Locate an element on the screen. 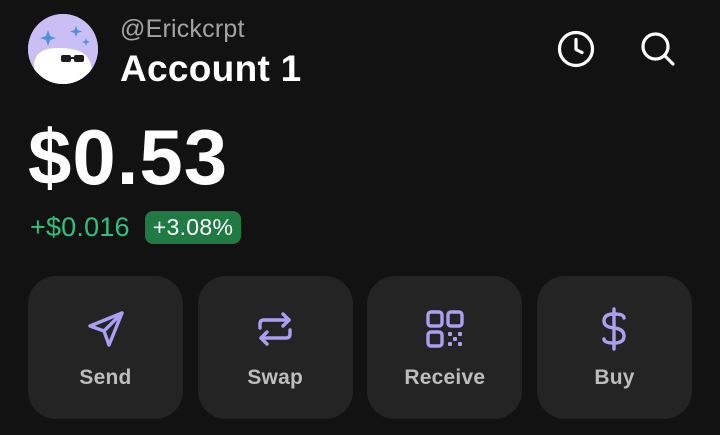 The image size is (720, 435). search-button is located at coordinates (658, 49).